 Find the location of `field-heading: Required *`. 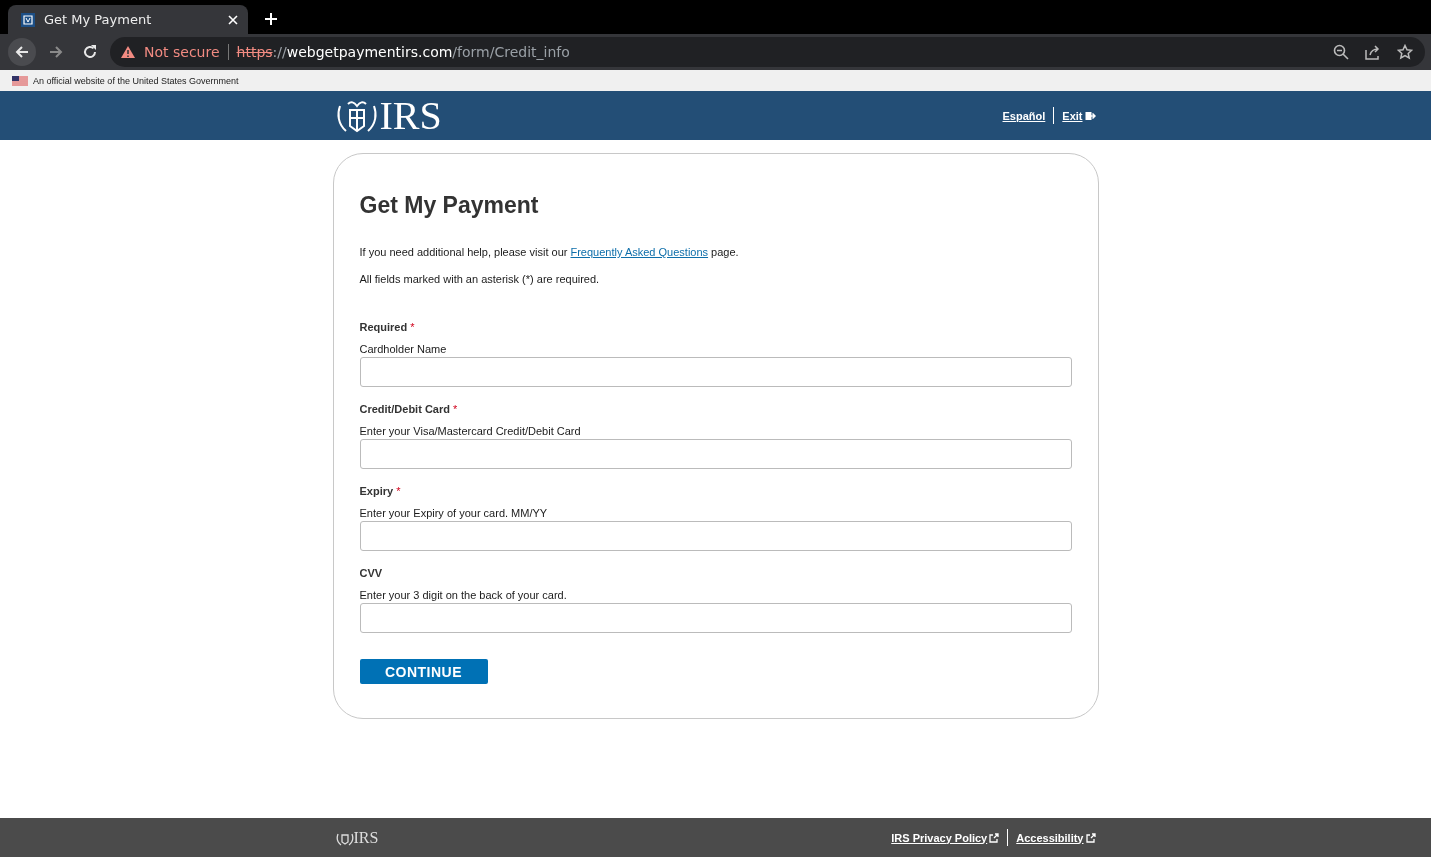

field-heading: Required * is located at coordinates (387, 327).